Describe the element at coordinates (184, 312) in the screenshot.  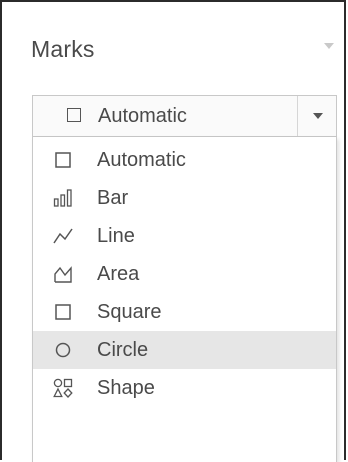
I see `menu-item-square: Square` at that location.